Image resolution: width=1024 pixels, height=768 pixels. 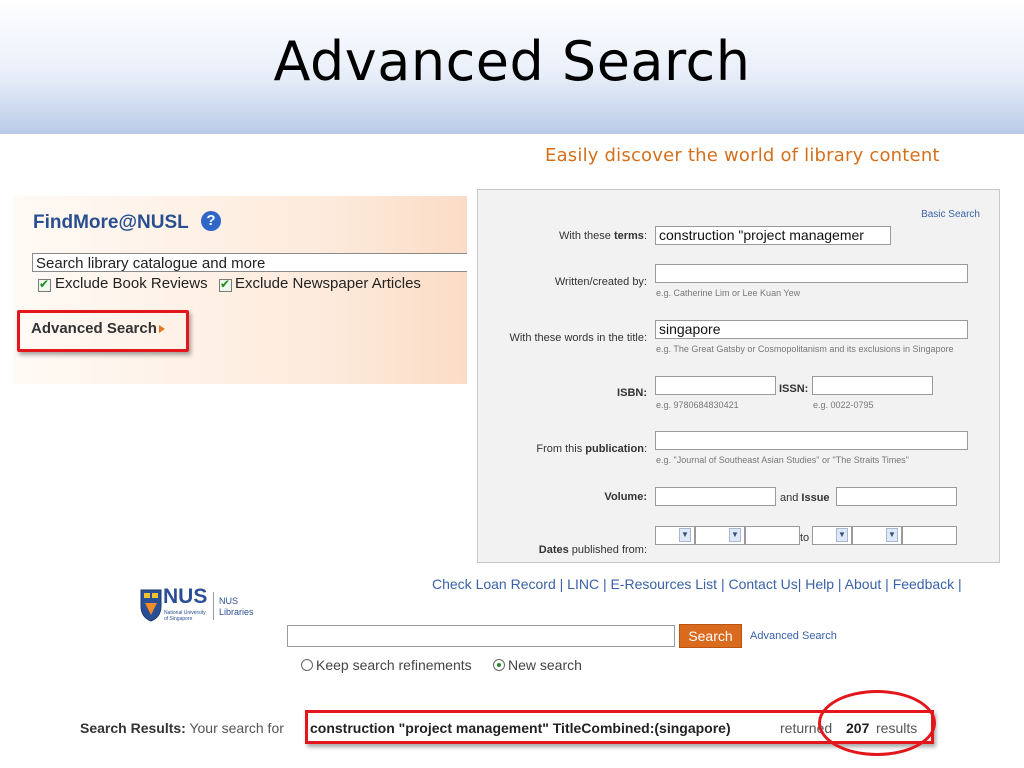 I want to click on basic-search-link: Basic Search, so click(x=950, y=214).